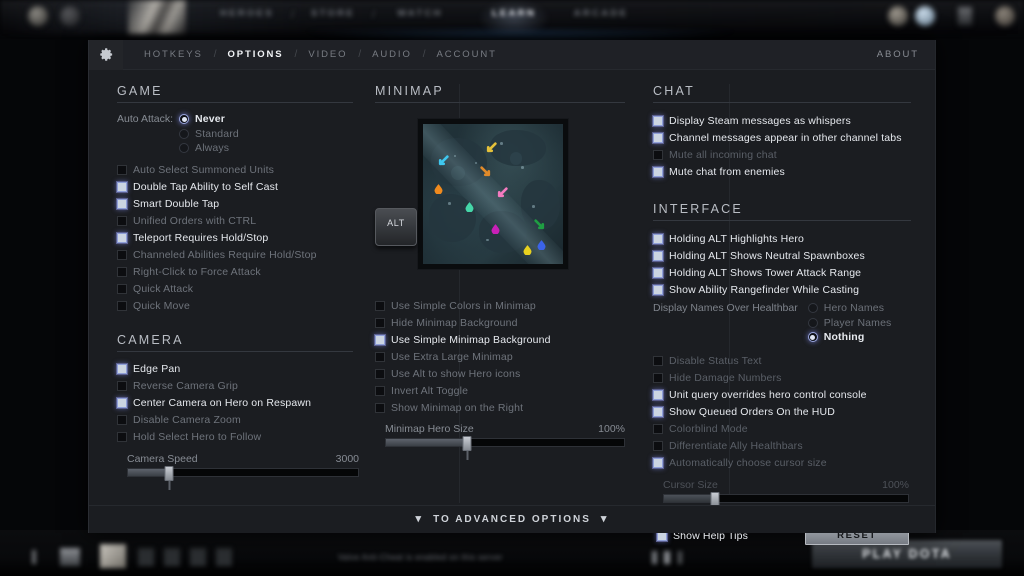  Describe the element at coordinates (201, 238) in the screenshot. I see `checkbox-label: Teleport Requires Hold/Stop` at that location.